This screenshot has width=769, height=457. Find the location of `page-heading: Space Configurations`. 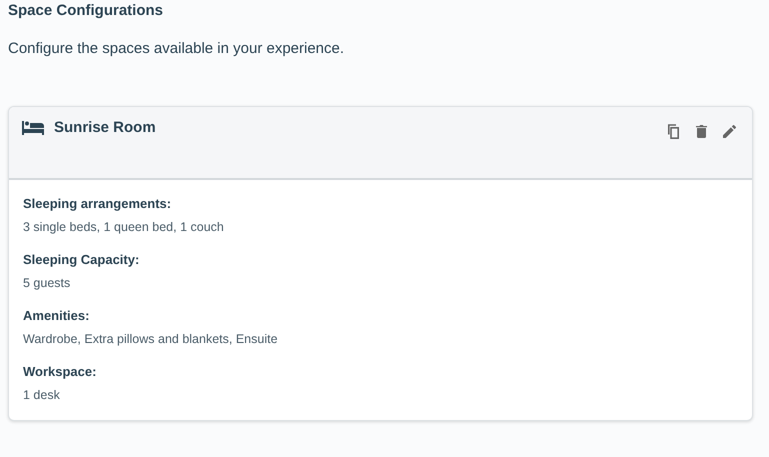

page-heading: Space Configurations is located at coordinates (86, 10).